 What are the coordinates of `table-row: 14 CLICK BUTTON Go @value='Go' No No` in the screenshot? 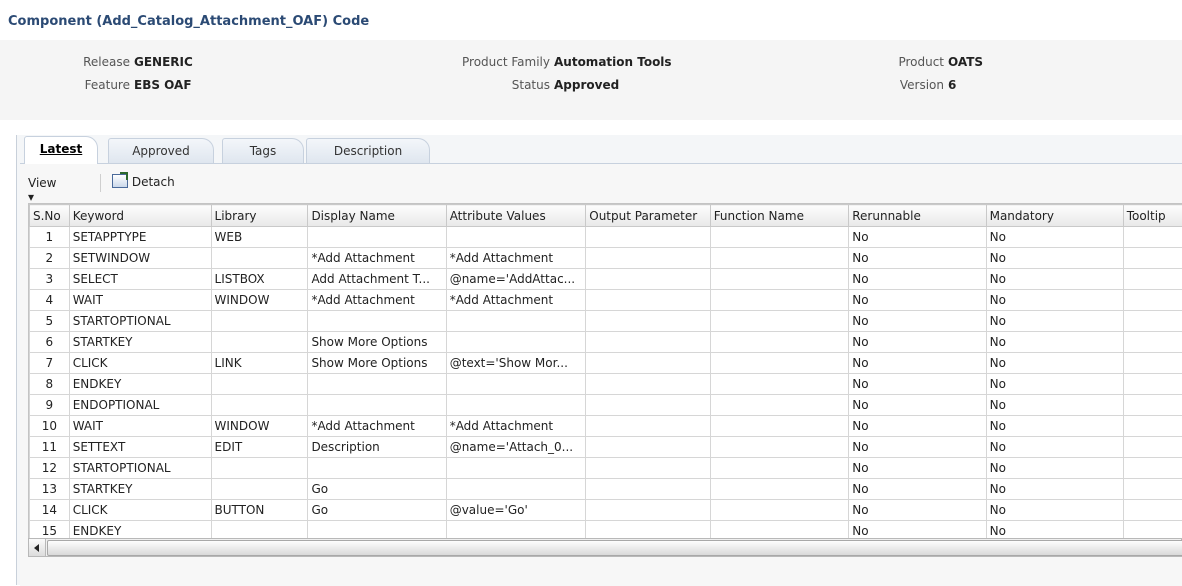 It's located at (605, 510).